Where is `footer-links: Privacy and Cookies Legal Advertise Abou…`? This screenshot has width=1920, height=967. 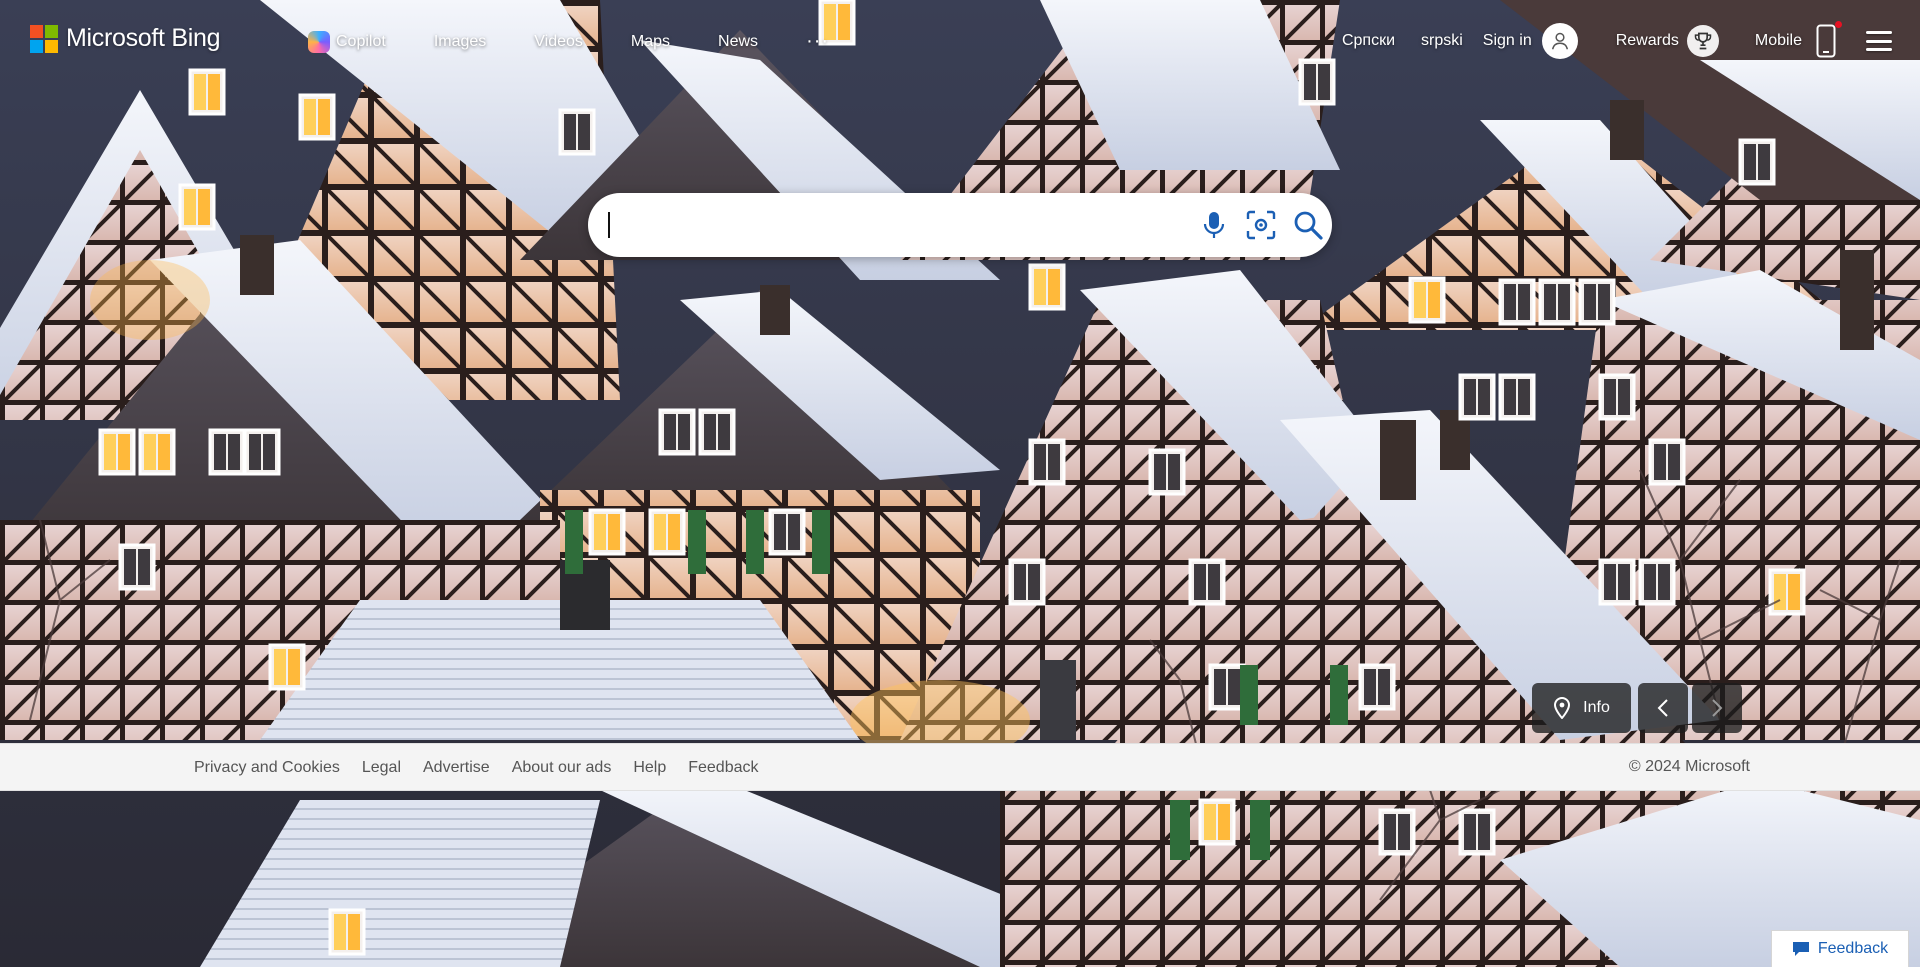
footer-links: Privacy and Cookies Legal Advertise Abou… is located at coordinates (487, 768).